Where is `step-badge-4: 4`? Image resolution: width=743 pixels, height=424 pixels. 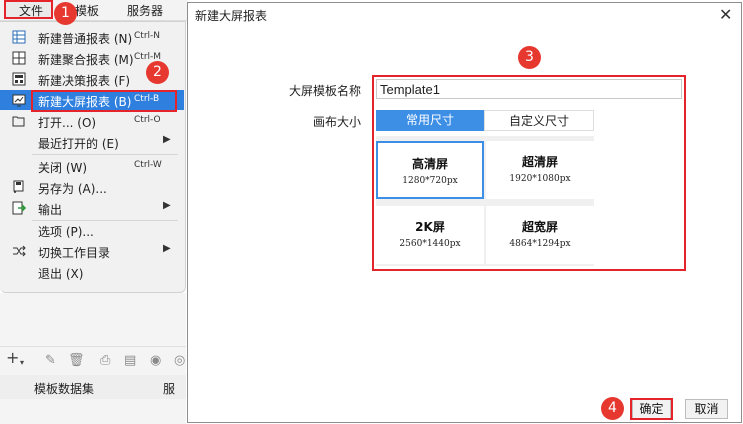
step-badge-4: 4 is located at coordinates (612, 408).